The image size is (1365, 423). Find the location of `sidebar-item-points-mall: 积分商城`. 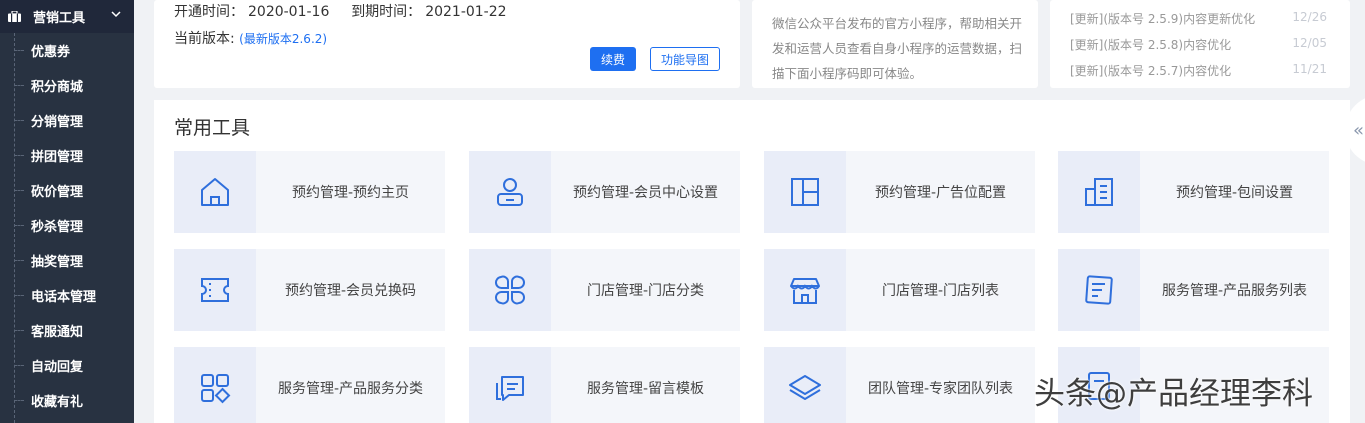

sidebar-item-points-mall: 积分商城 is located at coordinates (67, 85).